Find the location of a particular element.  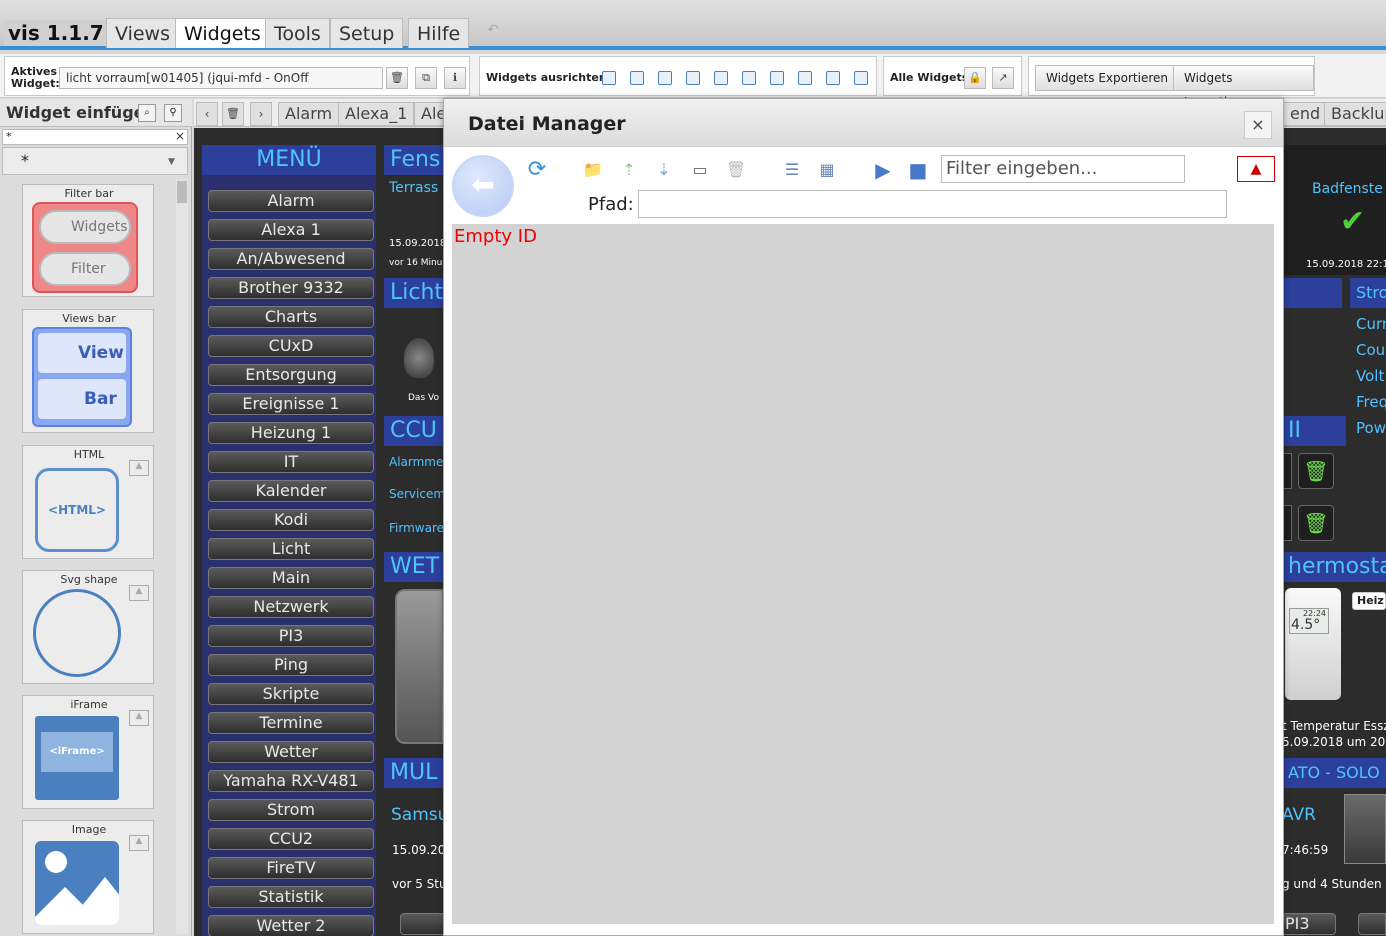

path-input is located at coordinates (932, 204).